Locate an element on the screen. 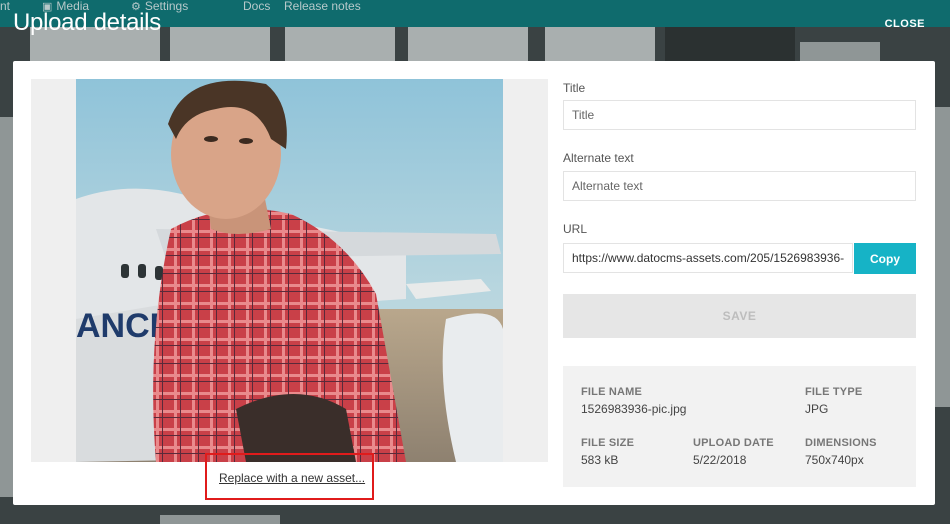 Image resolution: width=950 pixels, height=524 pixels. file-type-label: FILE TYPE is located at coordinates (834, 392).